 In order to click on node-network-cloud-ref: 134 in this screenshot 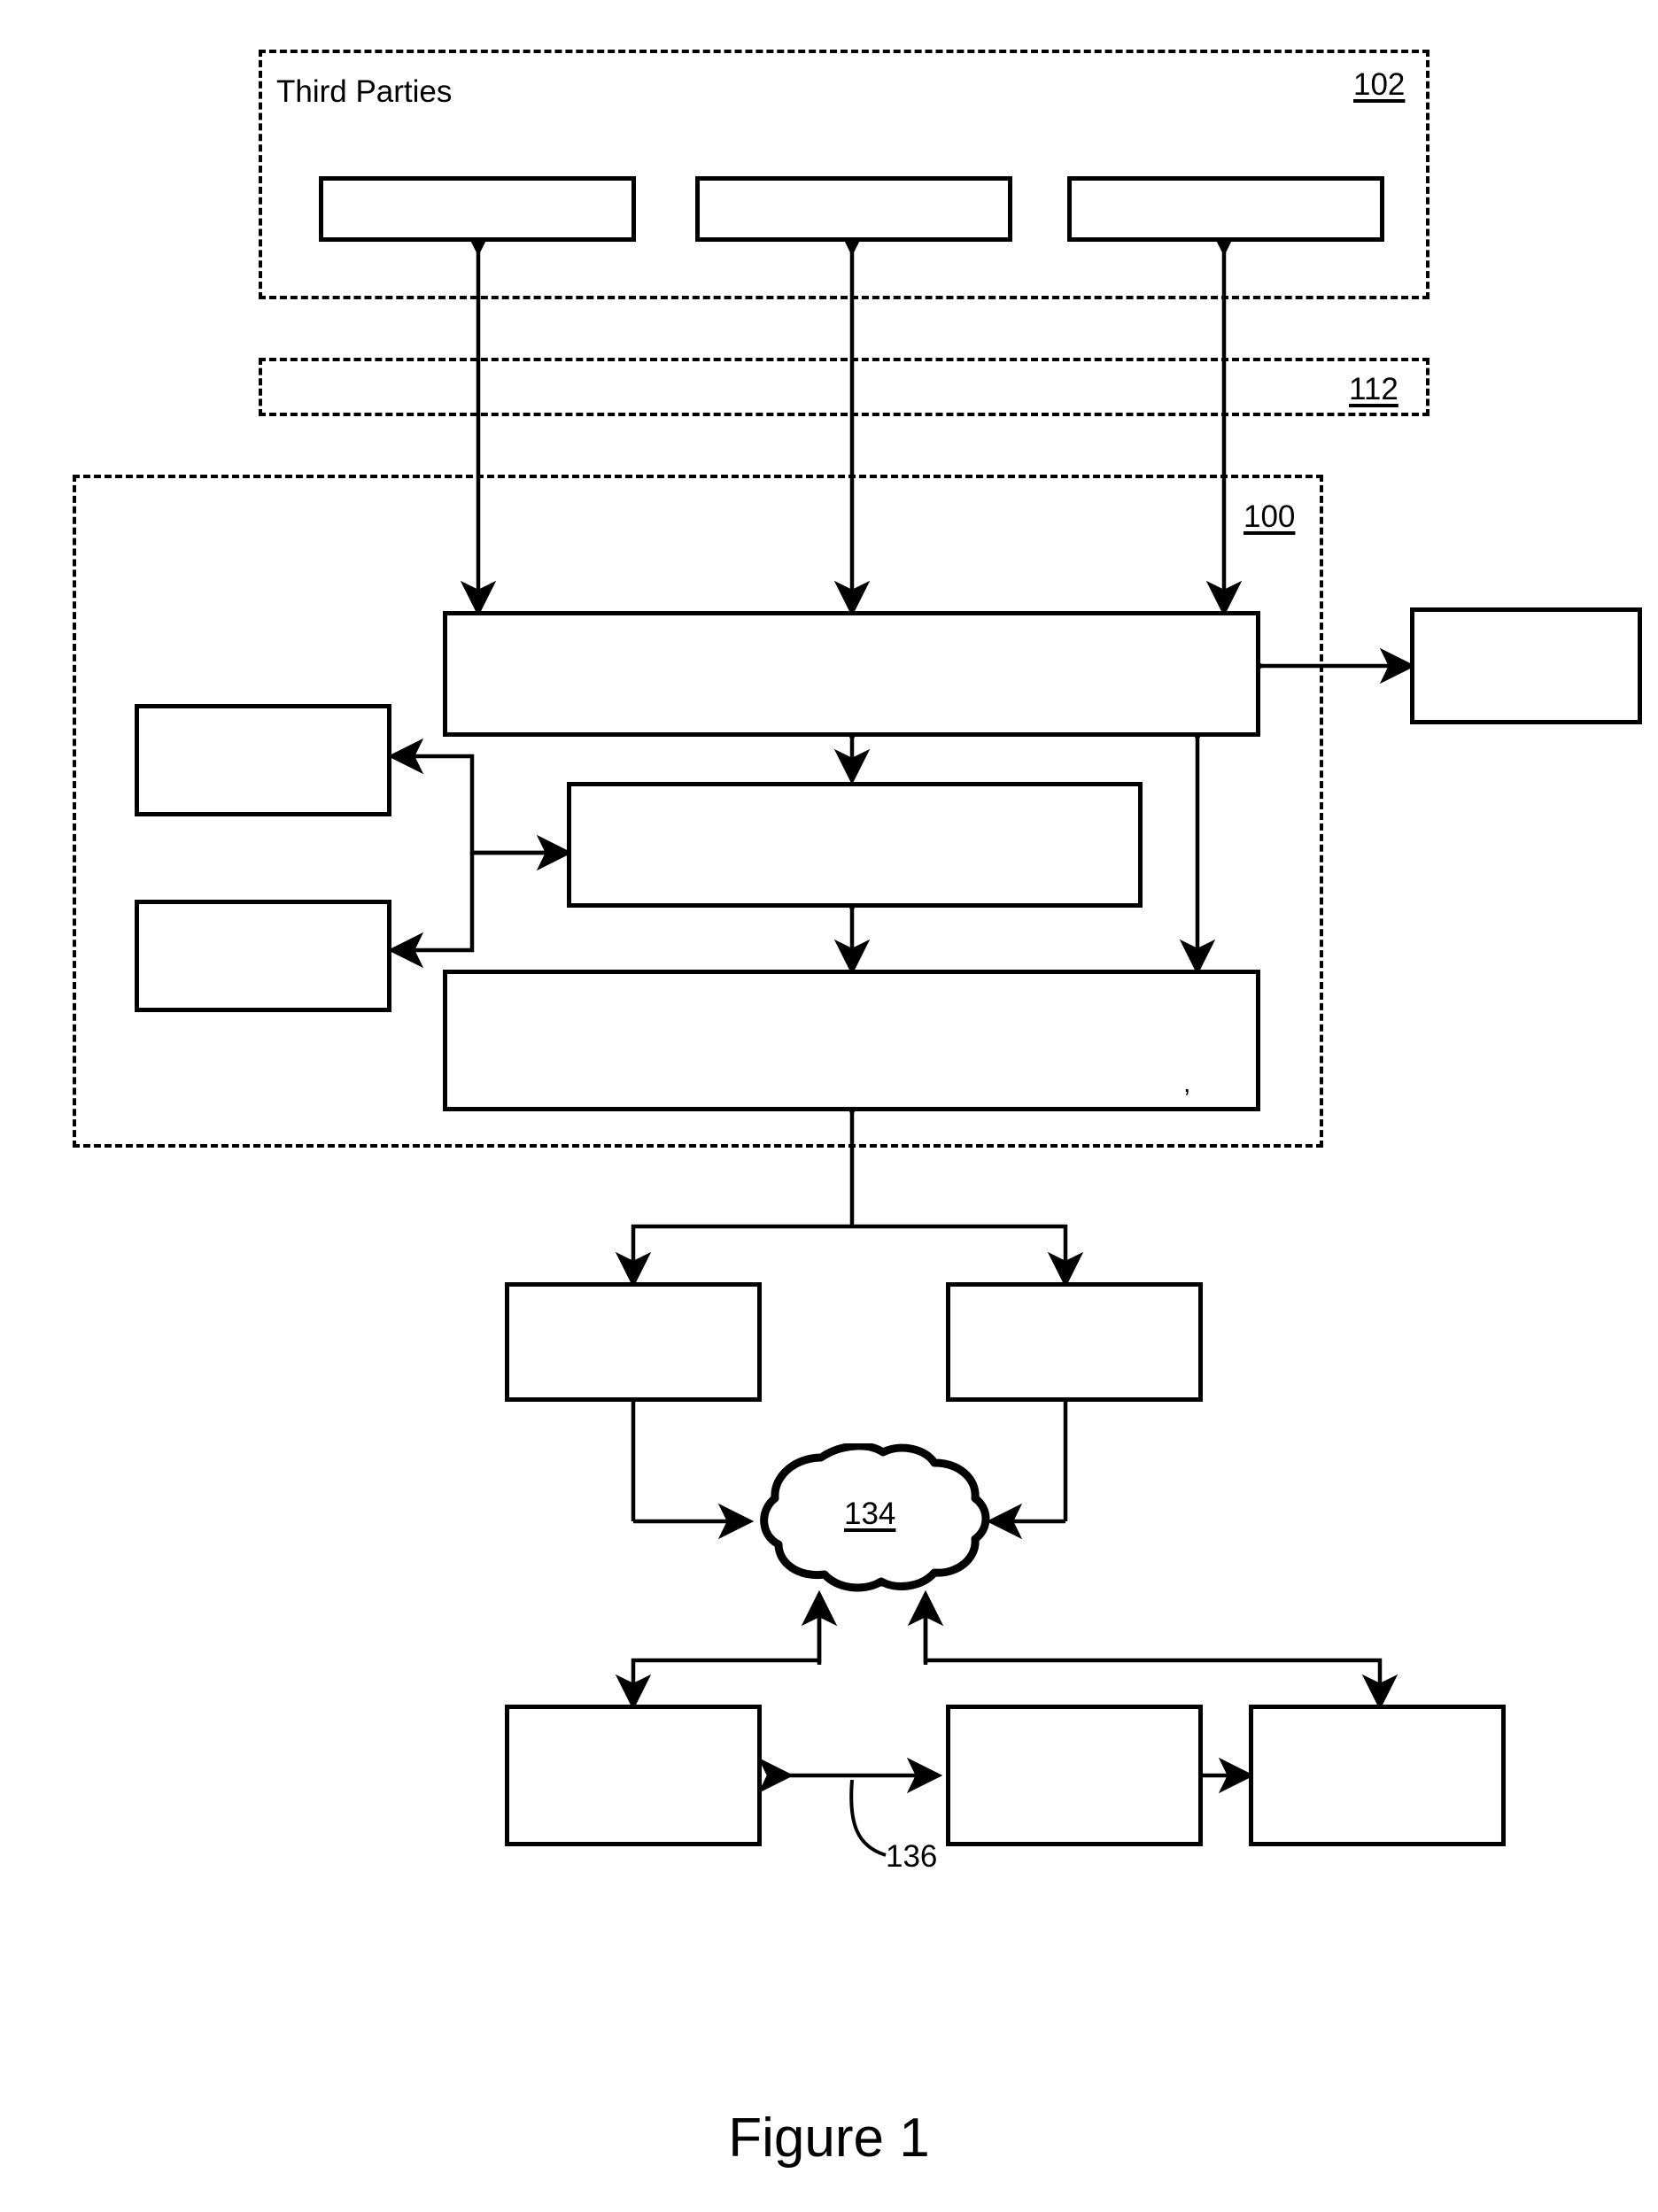, I will do `click(870, 1514)`.